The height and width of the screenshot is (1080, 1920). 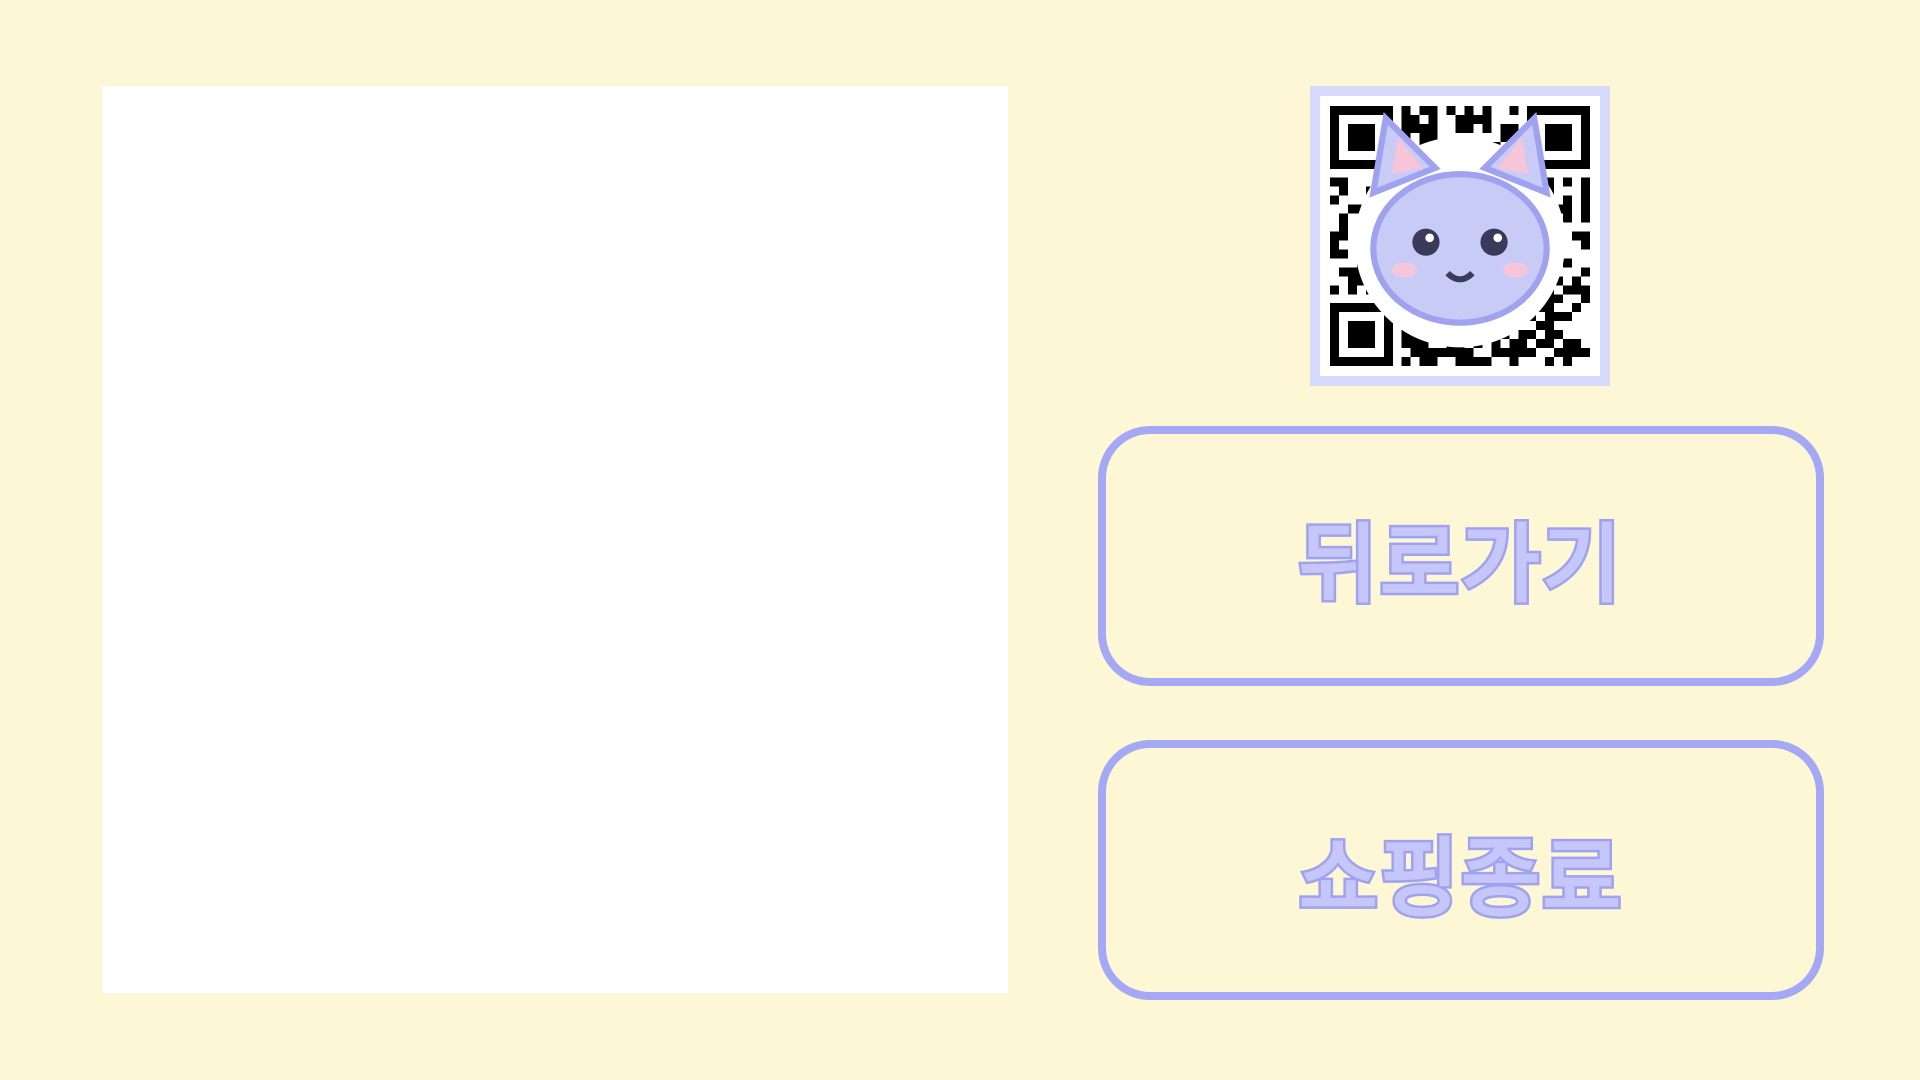 I want to click on back-button-label: 뒤로가기, so click(x=1460, y=564).